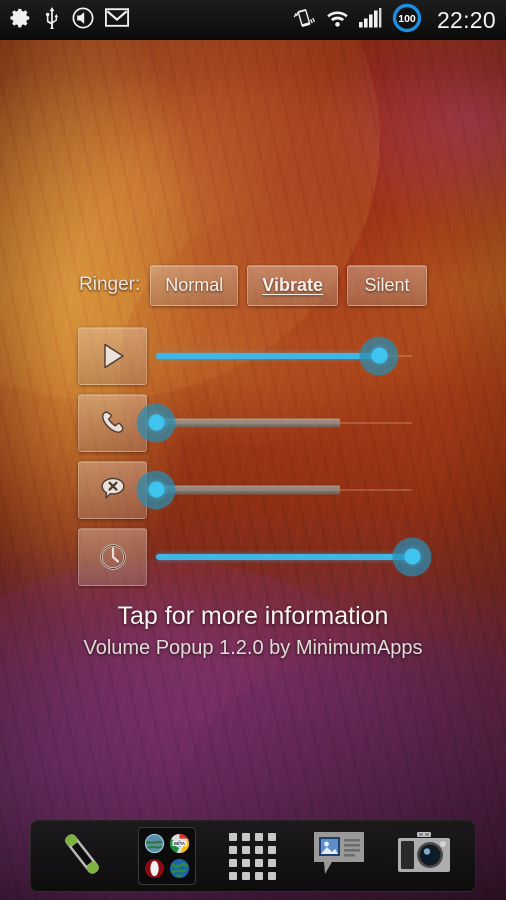 The width and height of the screenshot is (506, 900). I want to click on dock: BETA, so click(253, 856).